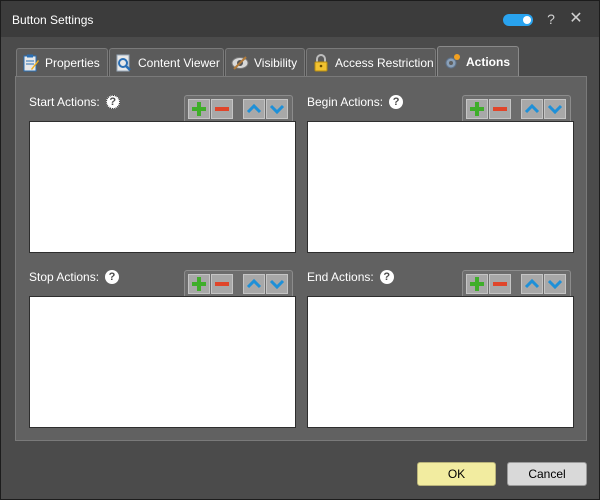 The width and height of the screenshot is (600, 500). What do you see at coordinates (238, 283) in the screenshot?
I see `stop-actions-toolbar` at bounding box center [238, 283].